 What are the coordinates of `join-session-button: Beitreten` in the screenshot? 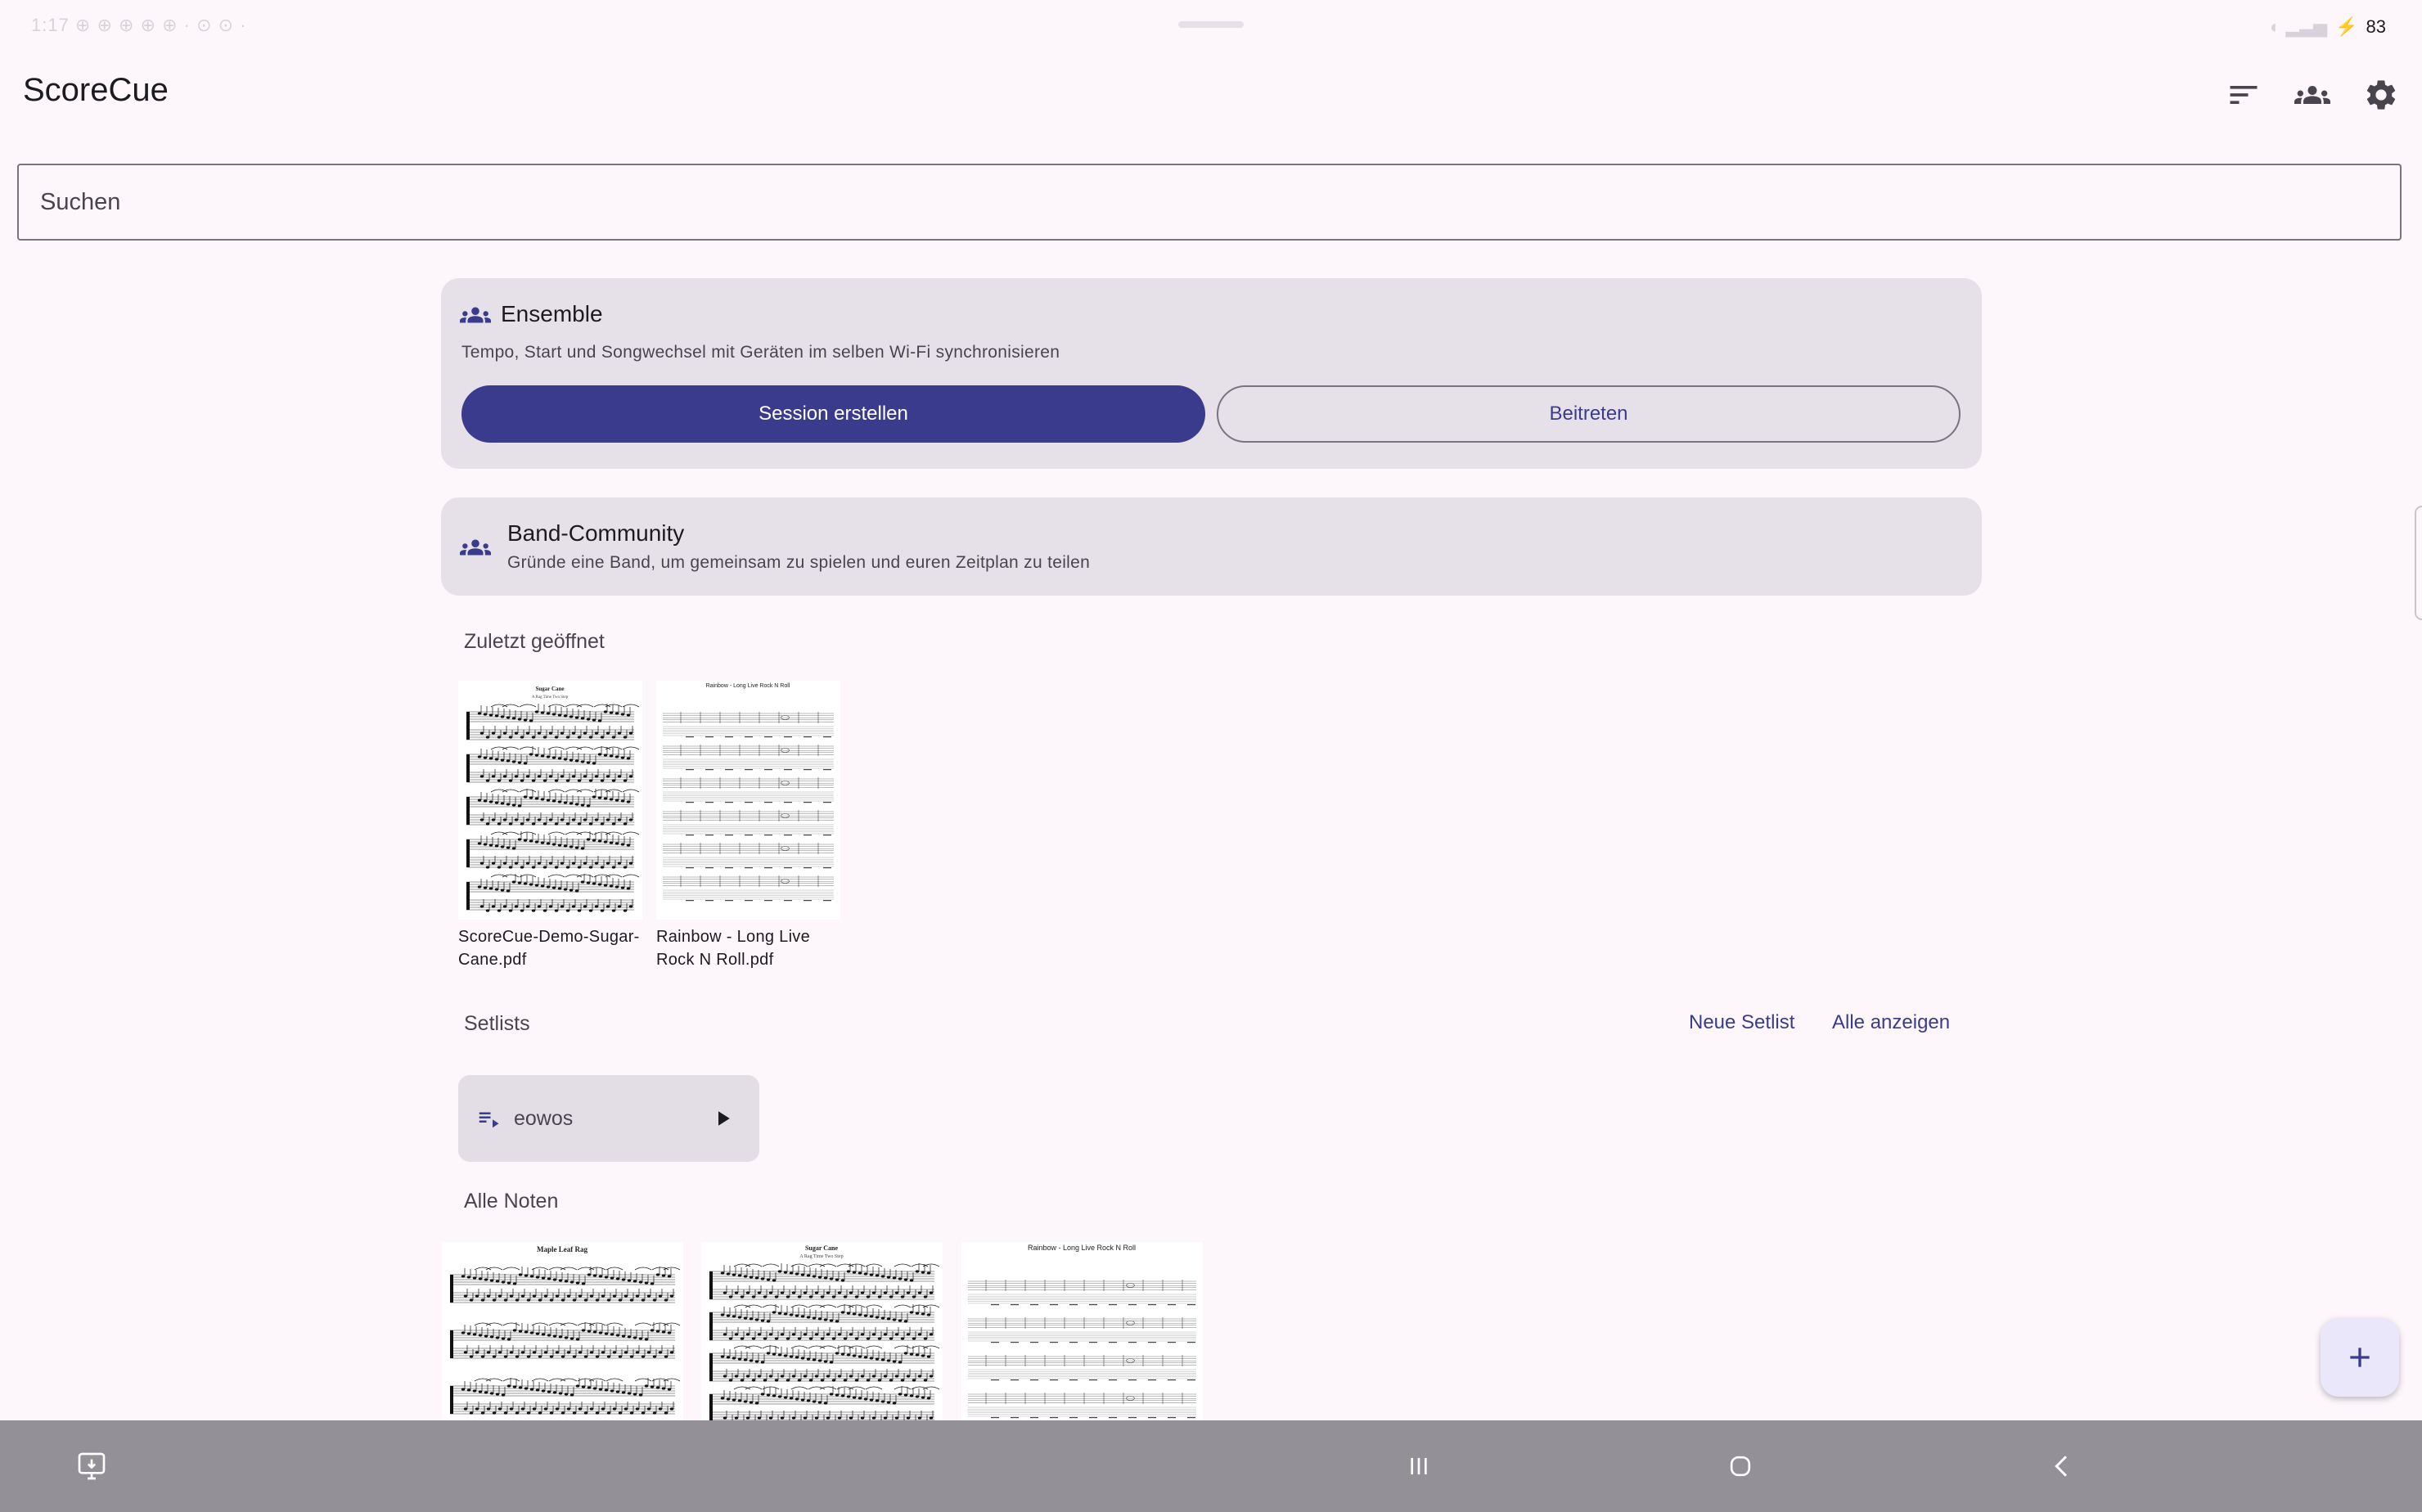 It's located at (1589, 414).